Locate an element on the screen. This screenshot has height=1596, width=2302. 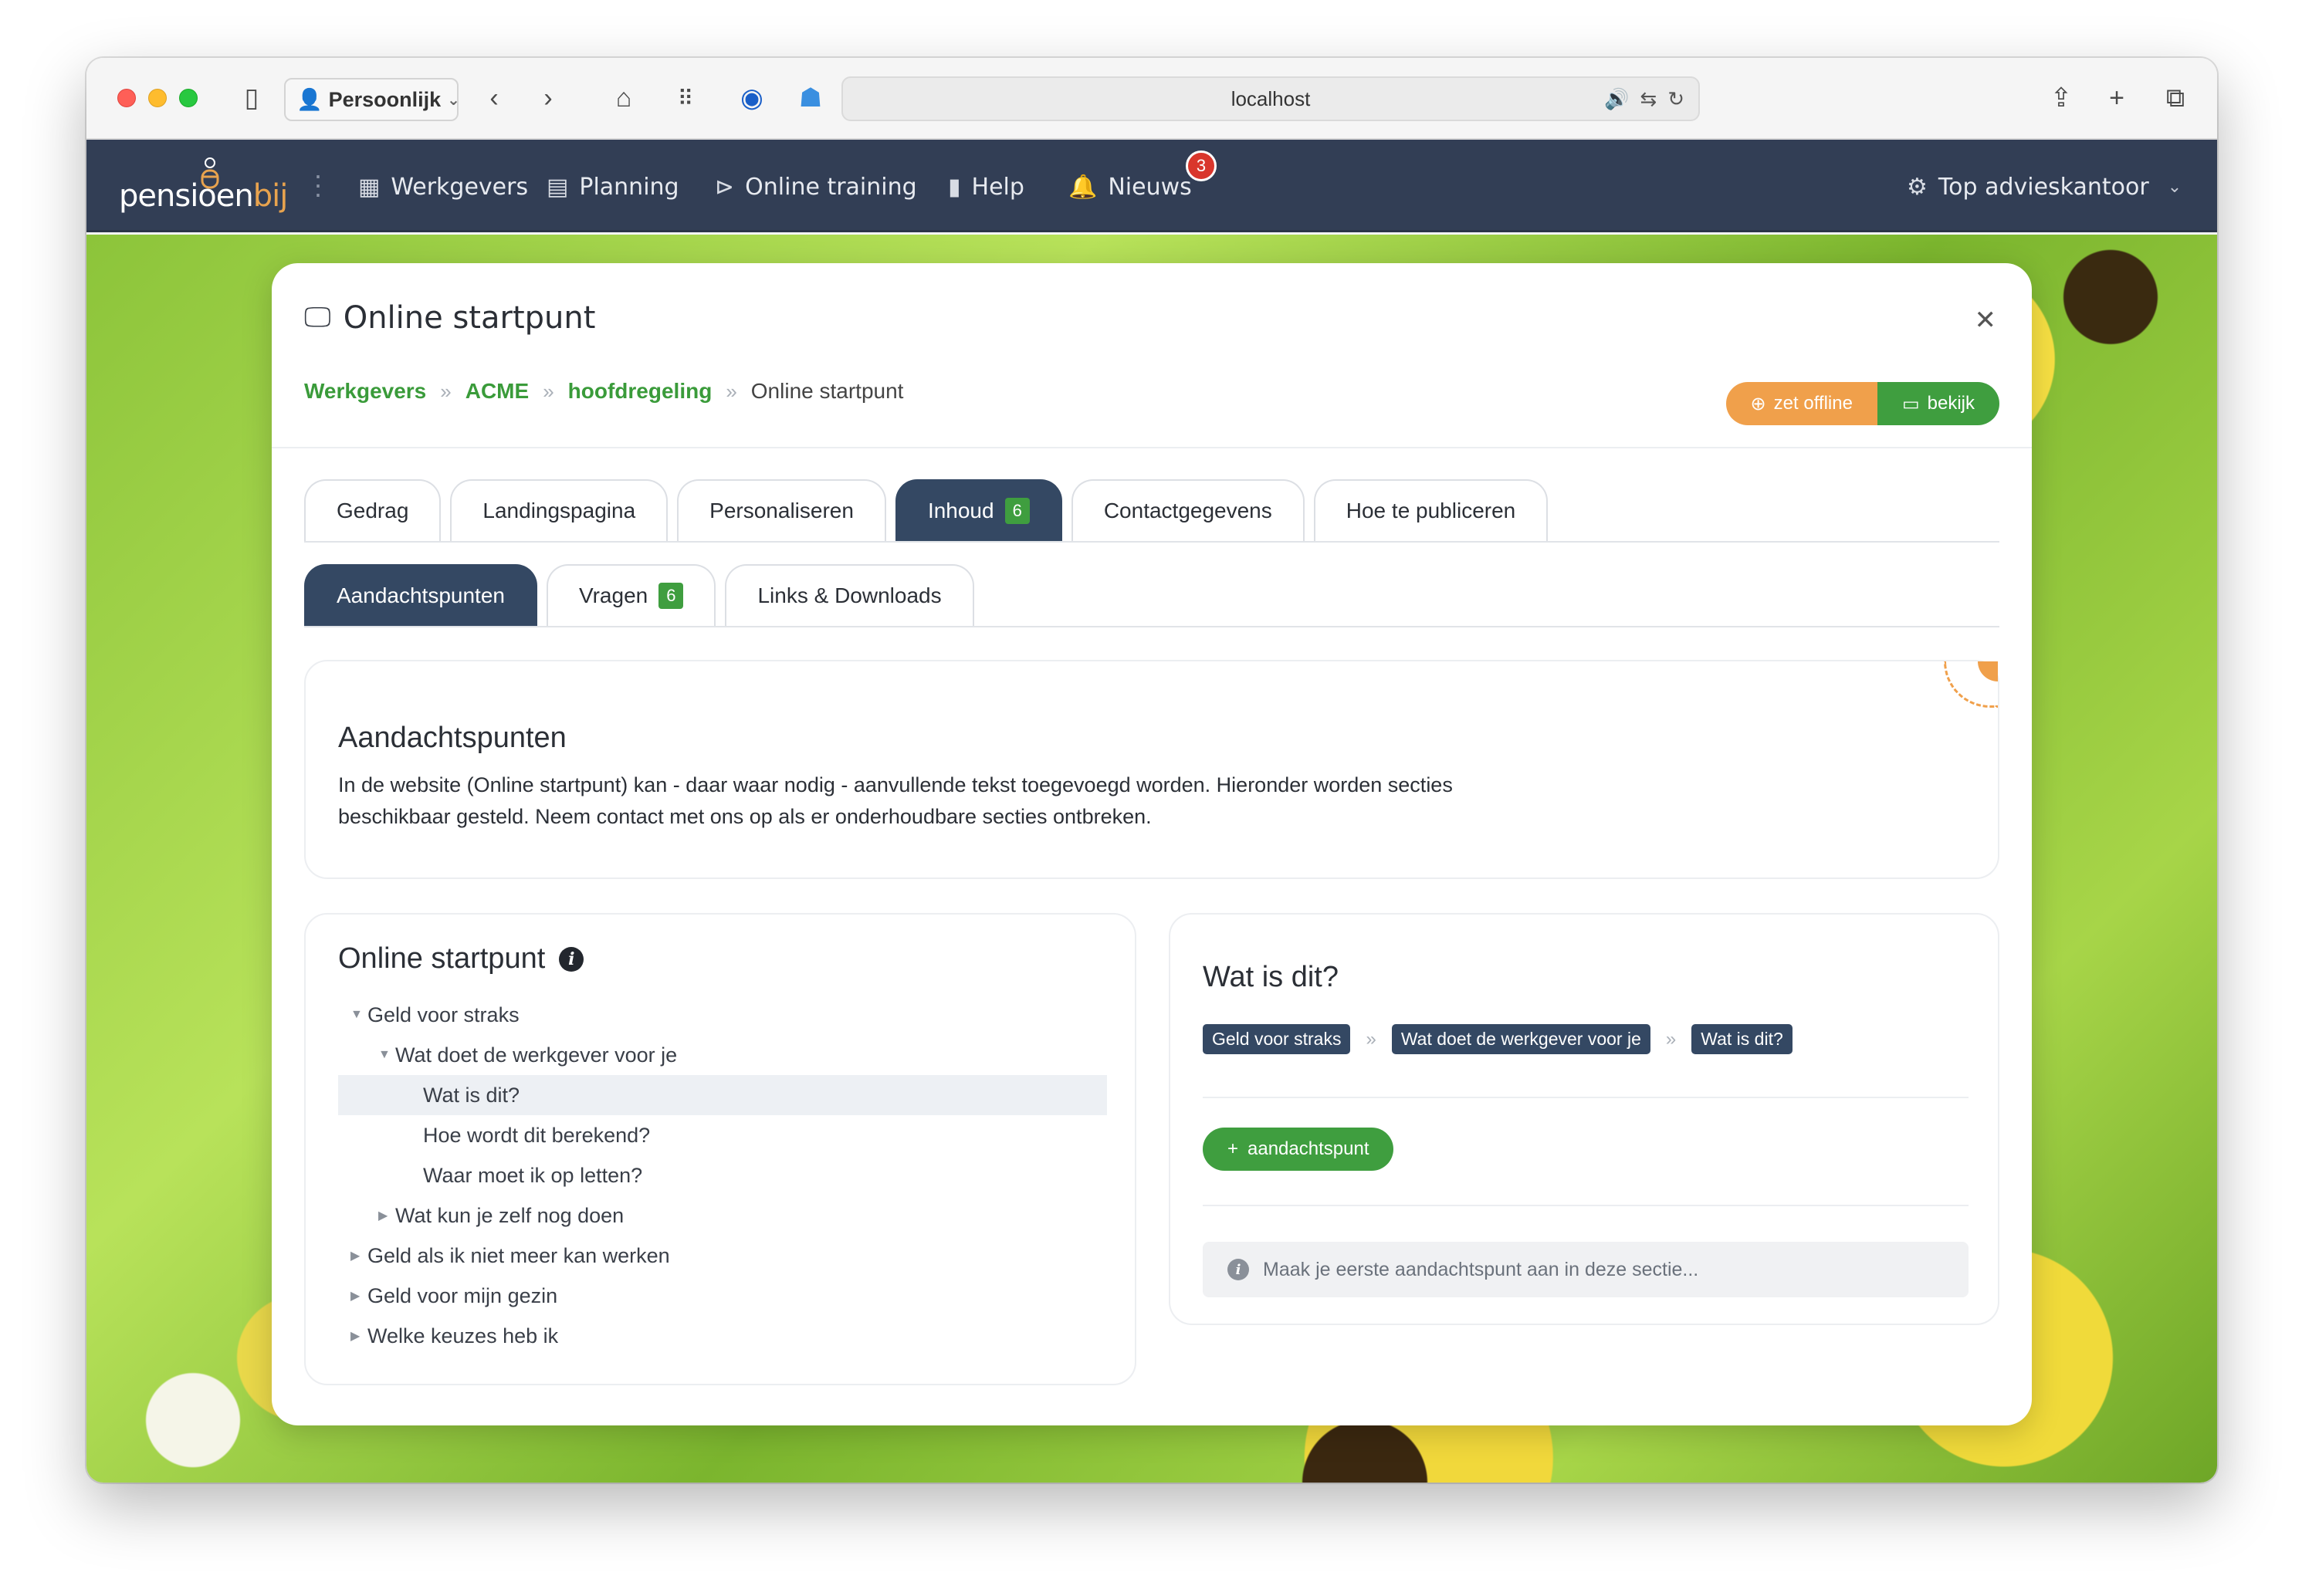
tree-item-selected: Wat is dit? is located at coordinates (722, 1095).